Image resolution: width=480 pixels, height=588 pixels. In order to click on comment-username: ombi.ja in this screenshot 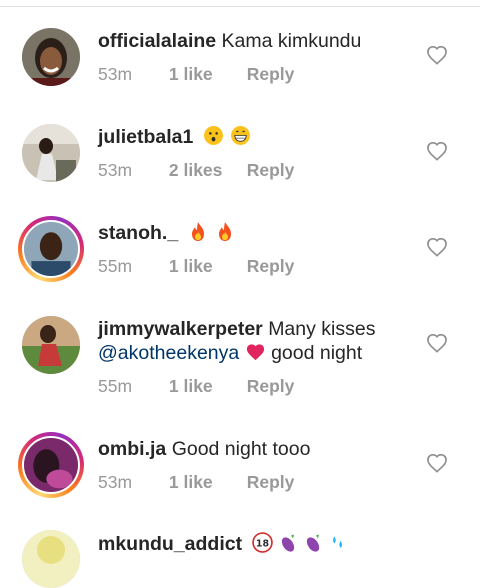, I will do `click(132, 449)`.